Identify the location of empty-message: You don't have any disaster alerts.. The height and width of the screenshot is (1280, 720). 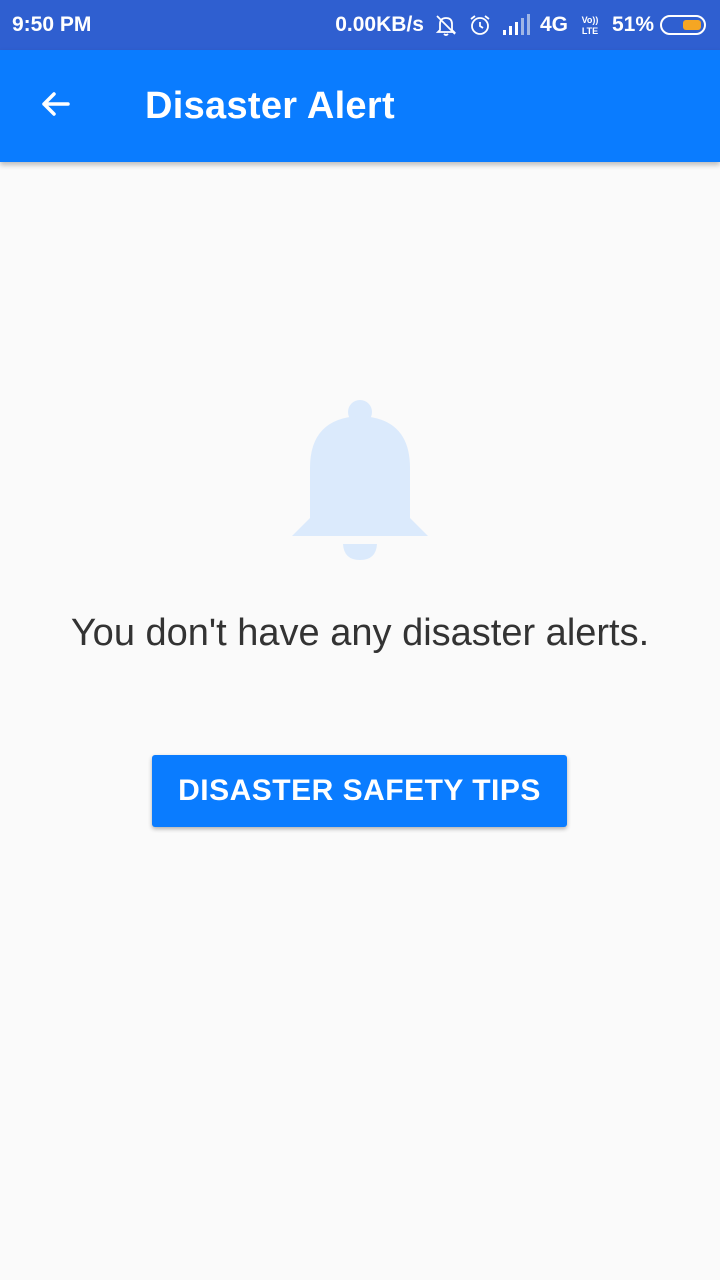
(360, 633).